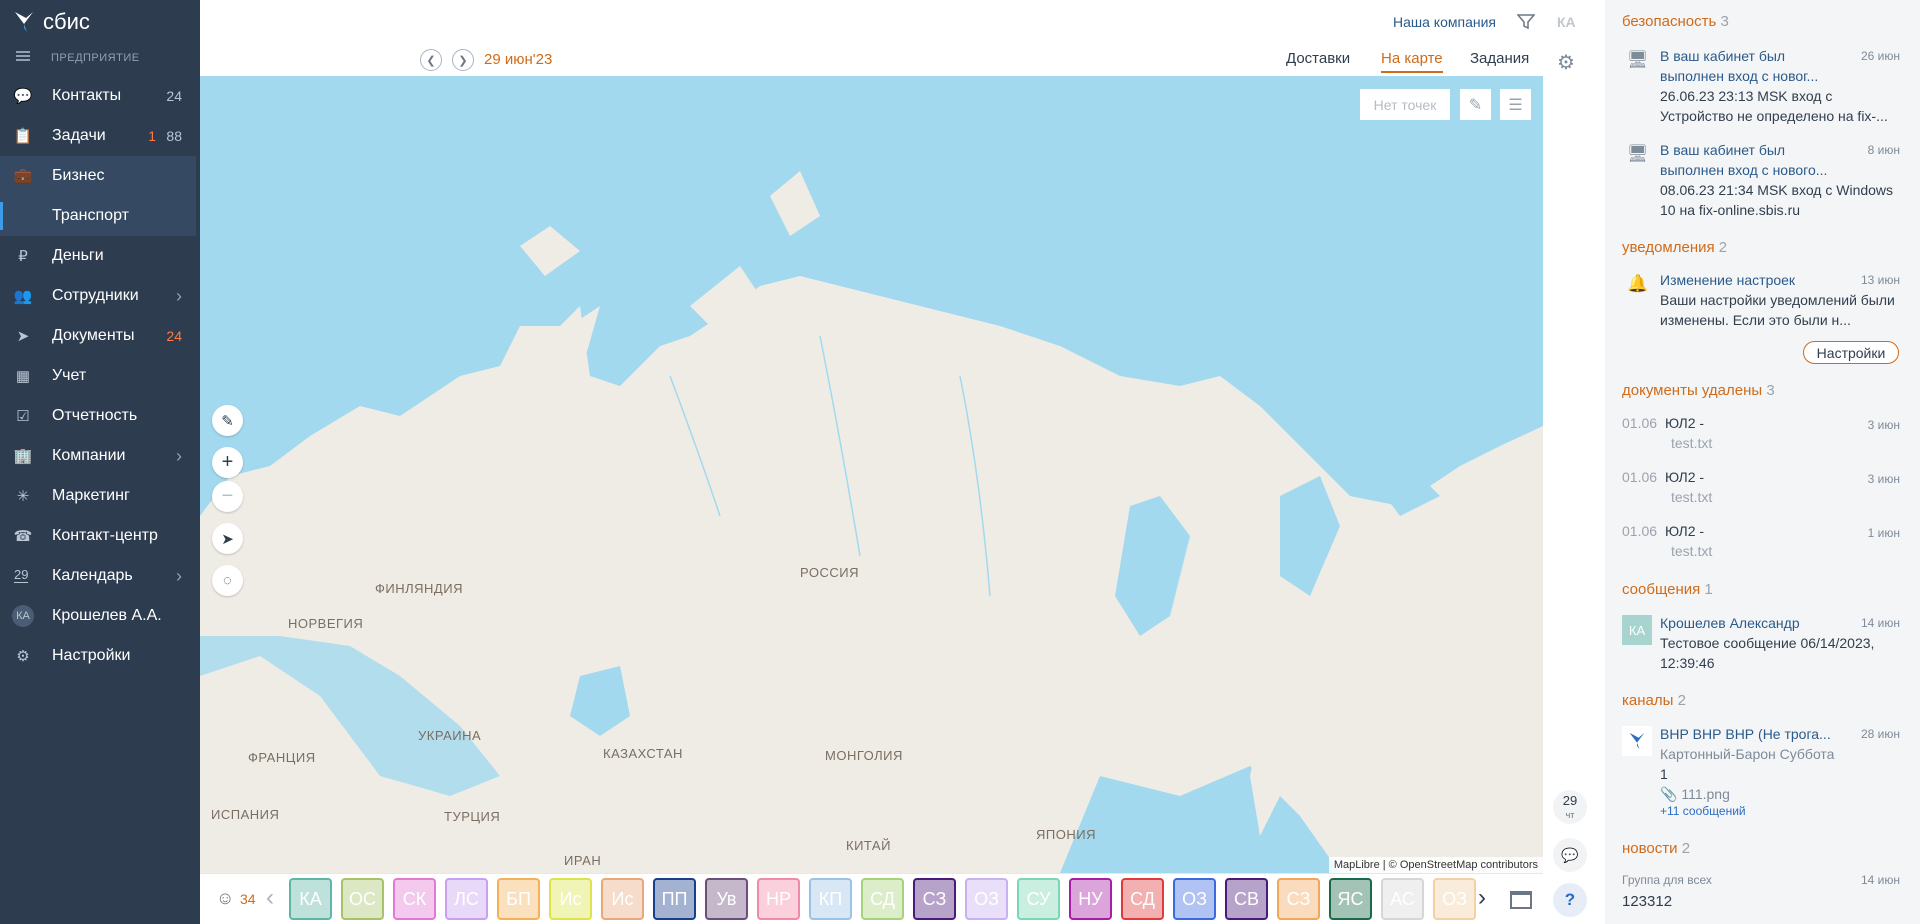 The image size is (1920, 924). Describe the element at coordinates (100, 496) in the screenshot. I see `sidebar-item-marketing: ✳ Маркетинг` at that location.